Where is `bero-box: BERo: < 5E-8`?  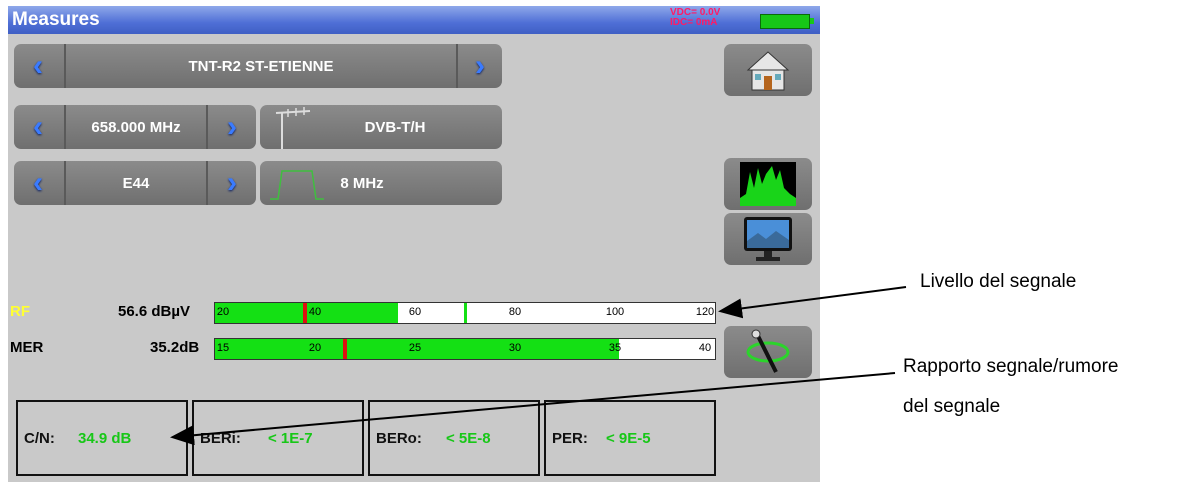
bero-box: BERo: < 5E-8 is located at coordinates (454, 438).